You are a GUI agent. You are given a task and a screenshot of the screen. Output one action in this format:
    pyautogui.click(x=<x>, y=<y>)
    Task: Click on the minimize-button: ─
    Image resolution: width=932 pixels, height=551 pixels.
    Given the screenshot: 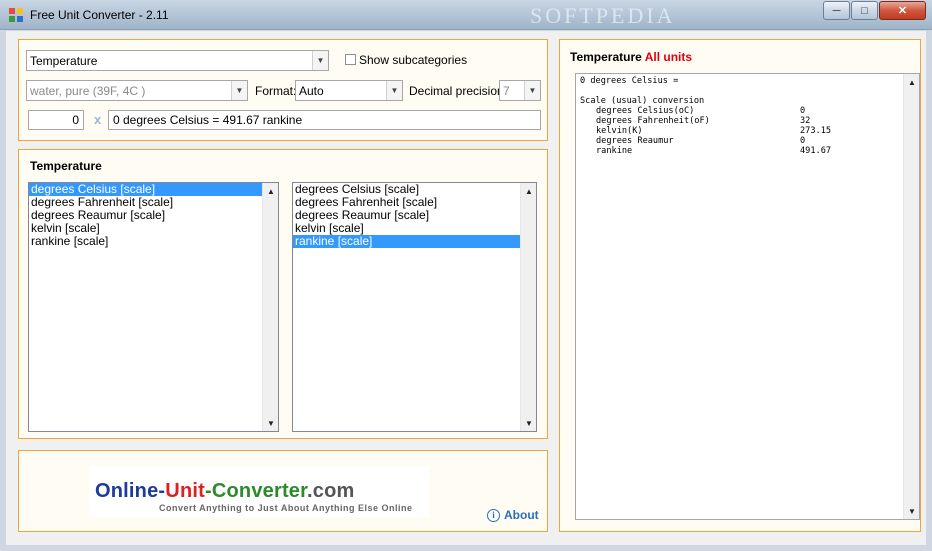 What is the action you would take?
    pyautogui.click(x=836, y=10)
    